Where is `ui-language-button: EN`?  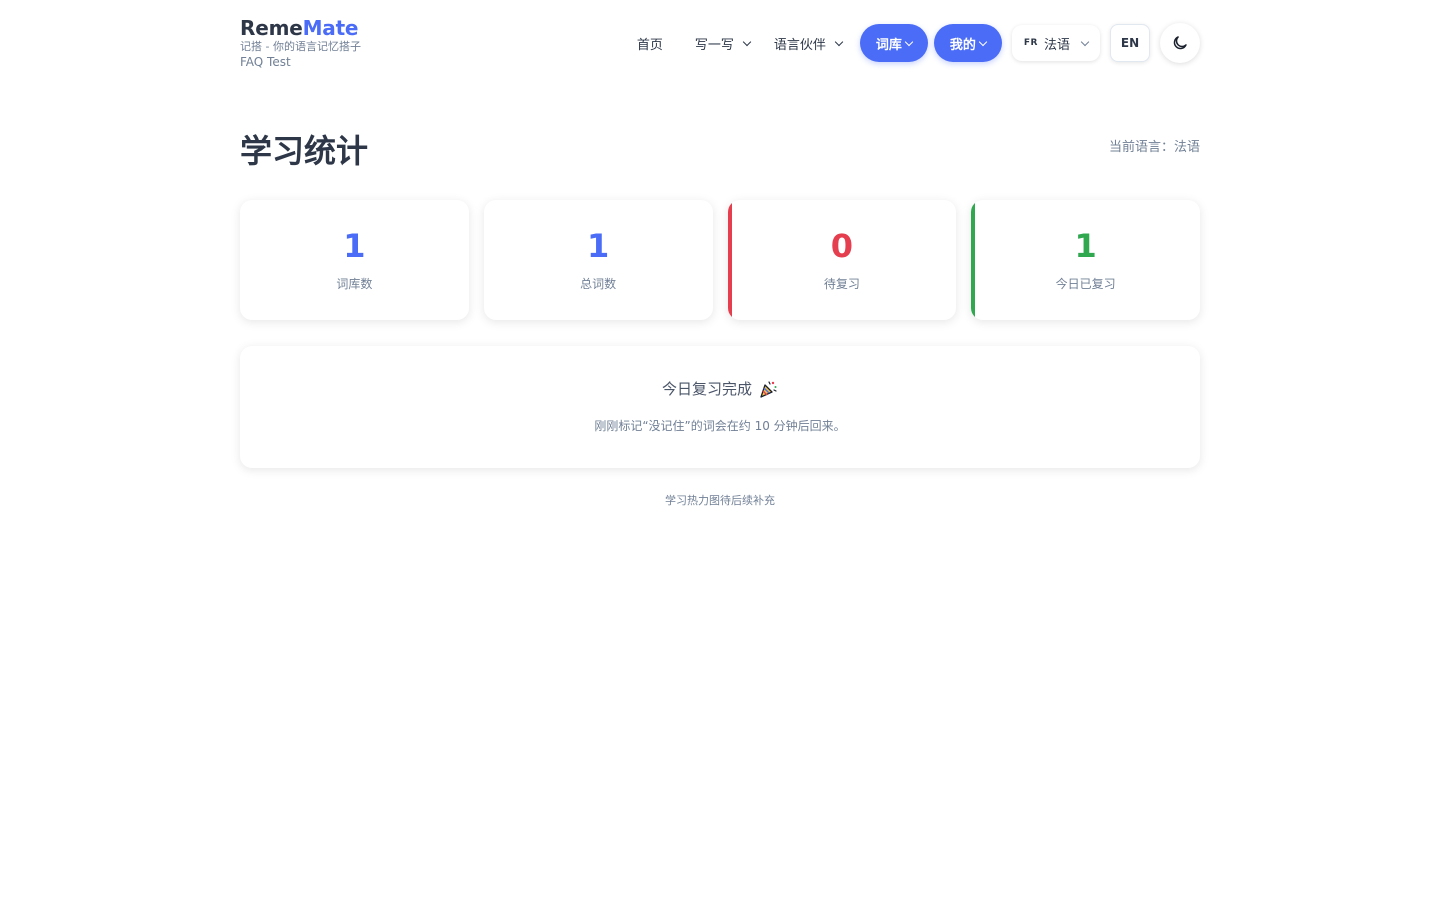 ui-language-button: EN is located at coordinates (1130, 43).